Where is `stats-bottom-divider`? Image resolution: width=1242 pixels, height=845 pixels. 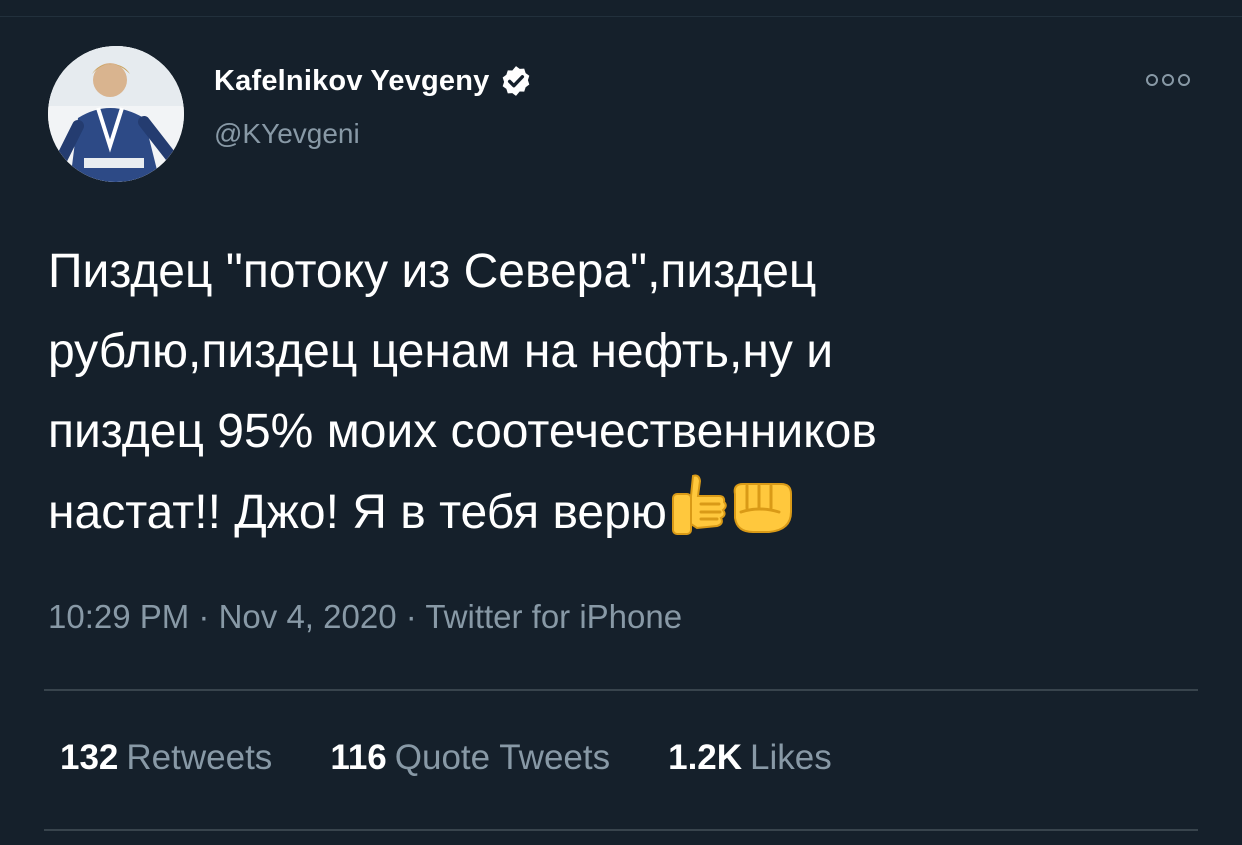
stats-bottom-divider is located at coordinates (621, 830).